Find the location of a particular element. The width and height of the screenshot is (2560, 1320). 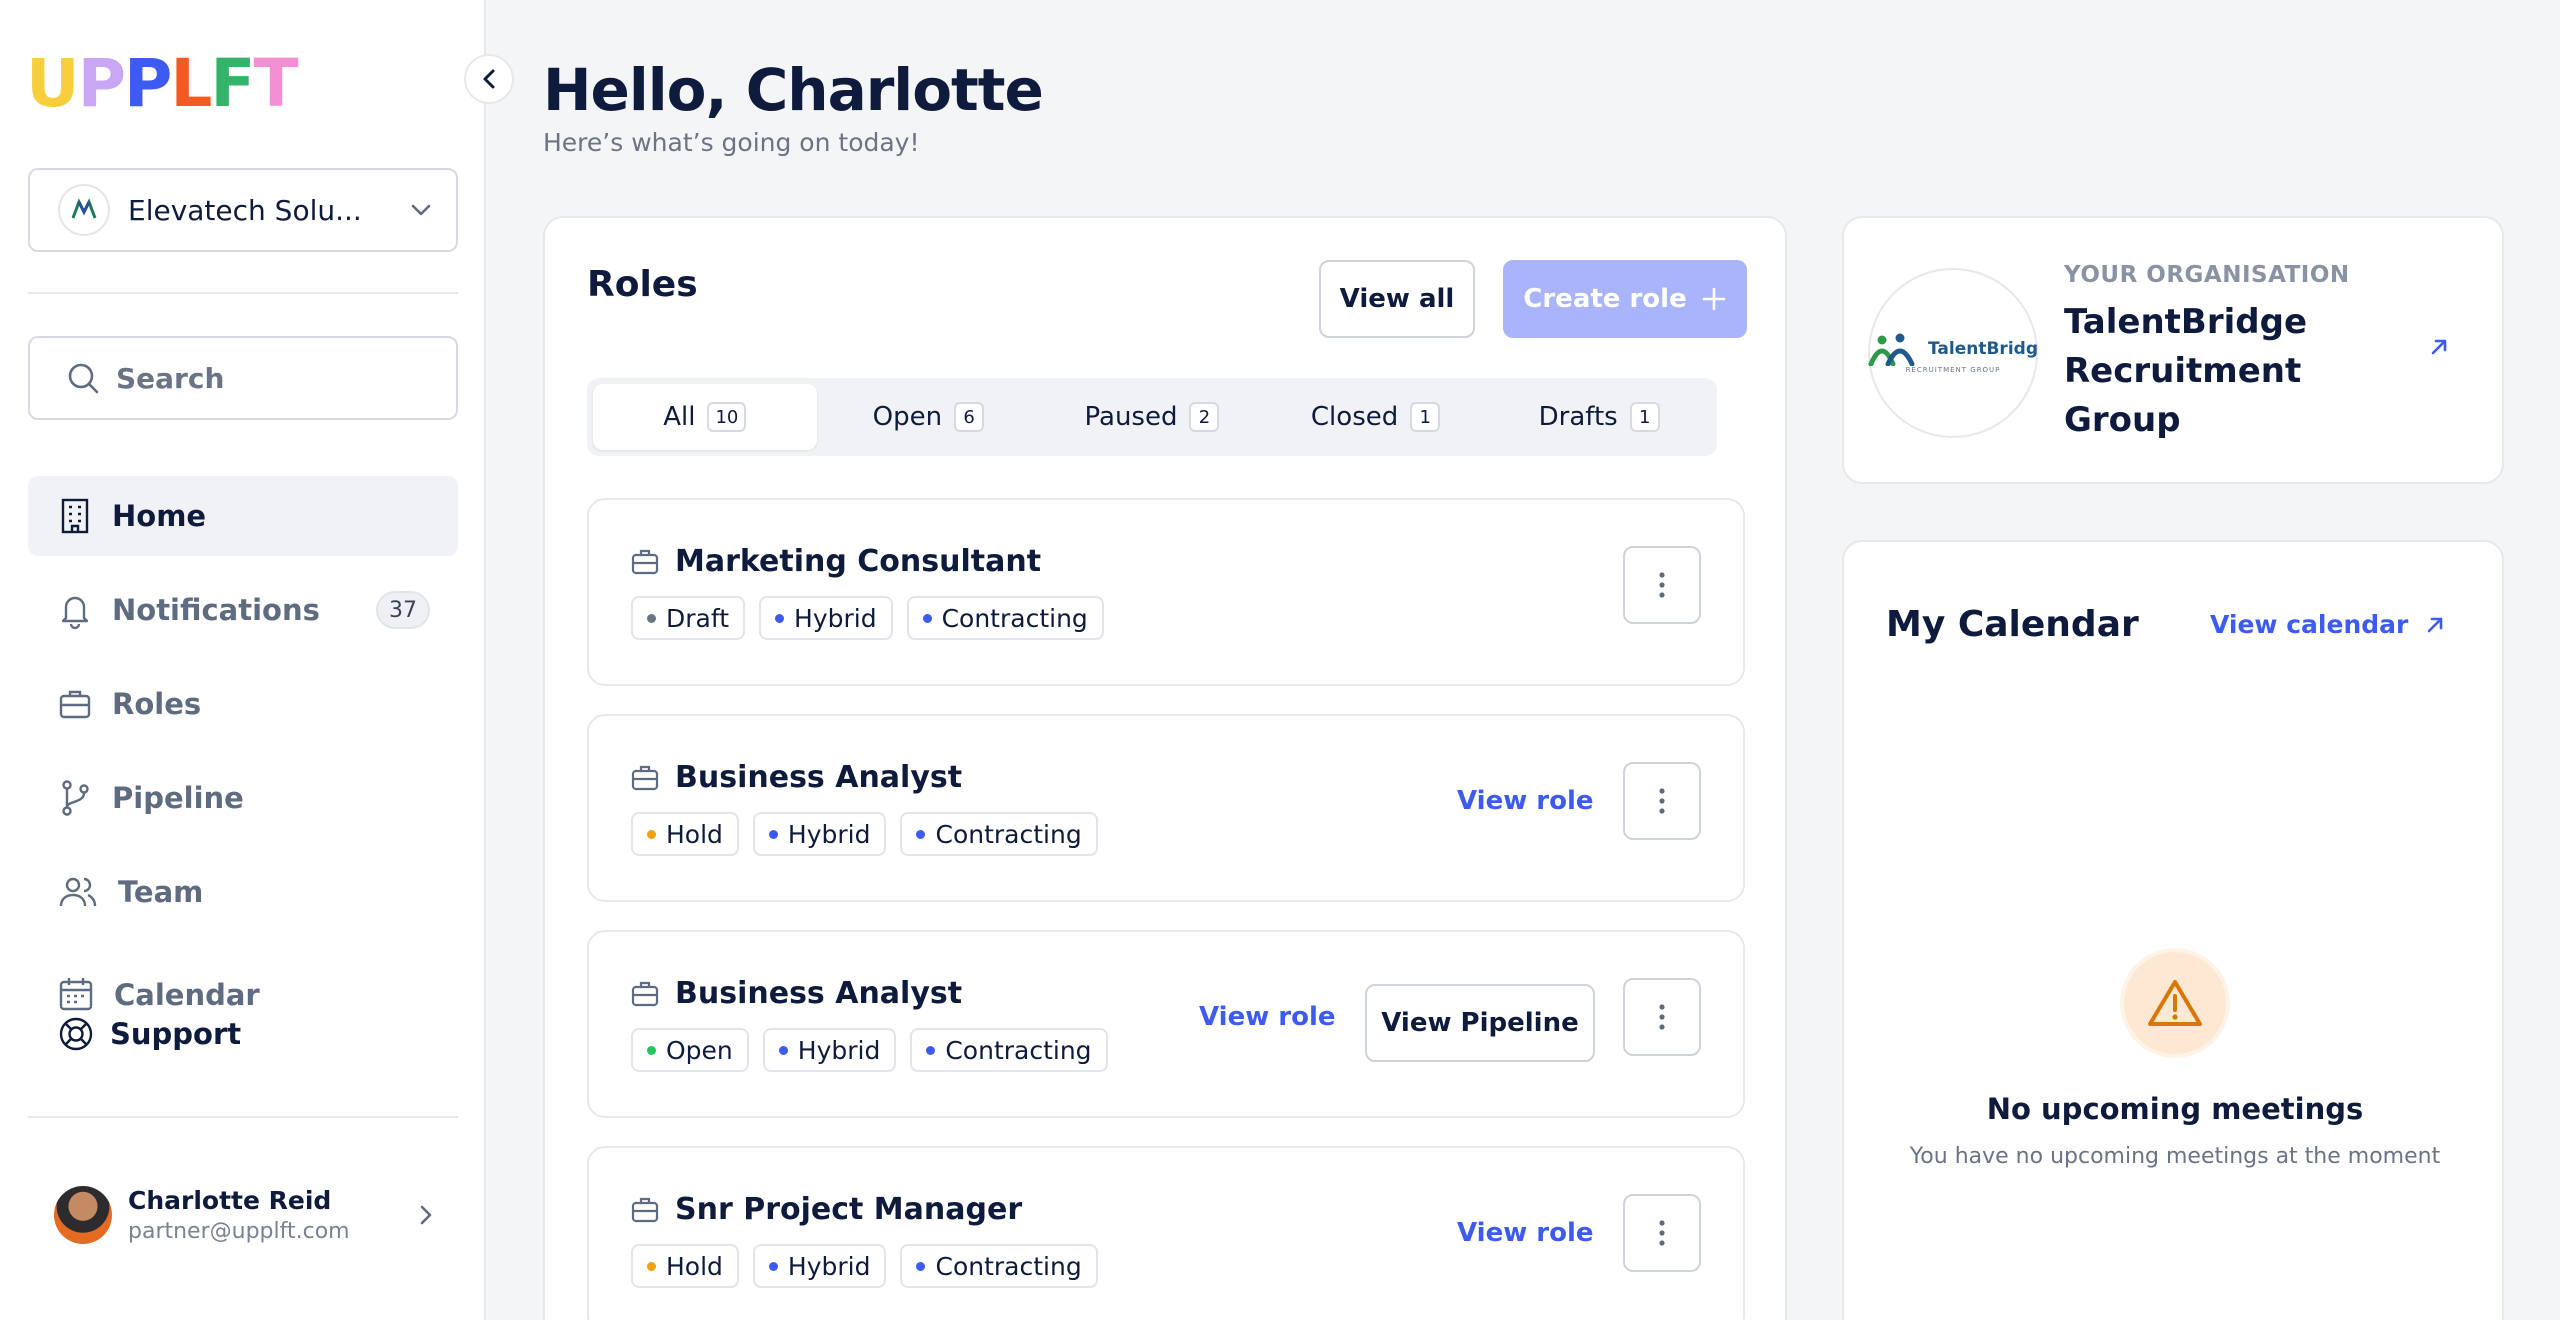

chevron-down-icon is located at coordinates (421, 210).